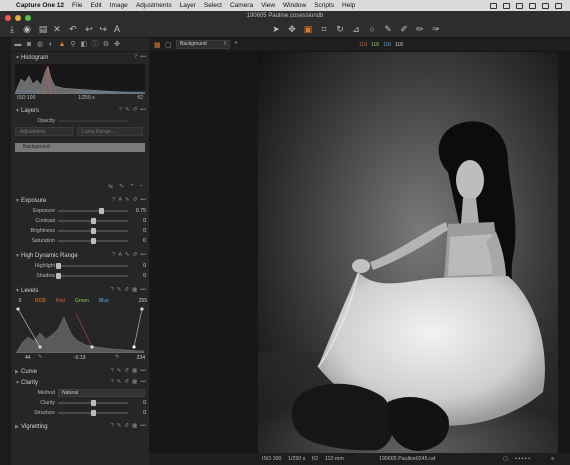 This screenshot has height=465, width=570. Describe the element at coordinates (27, 29) in the screenshot. I see `capture-icon: ◉` at that location.